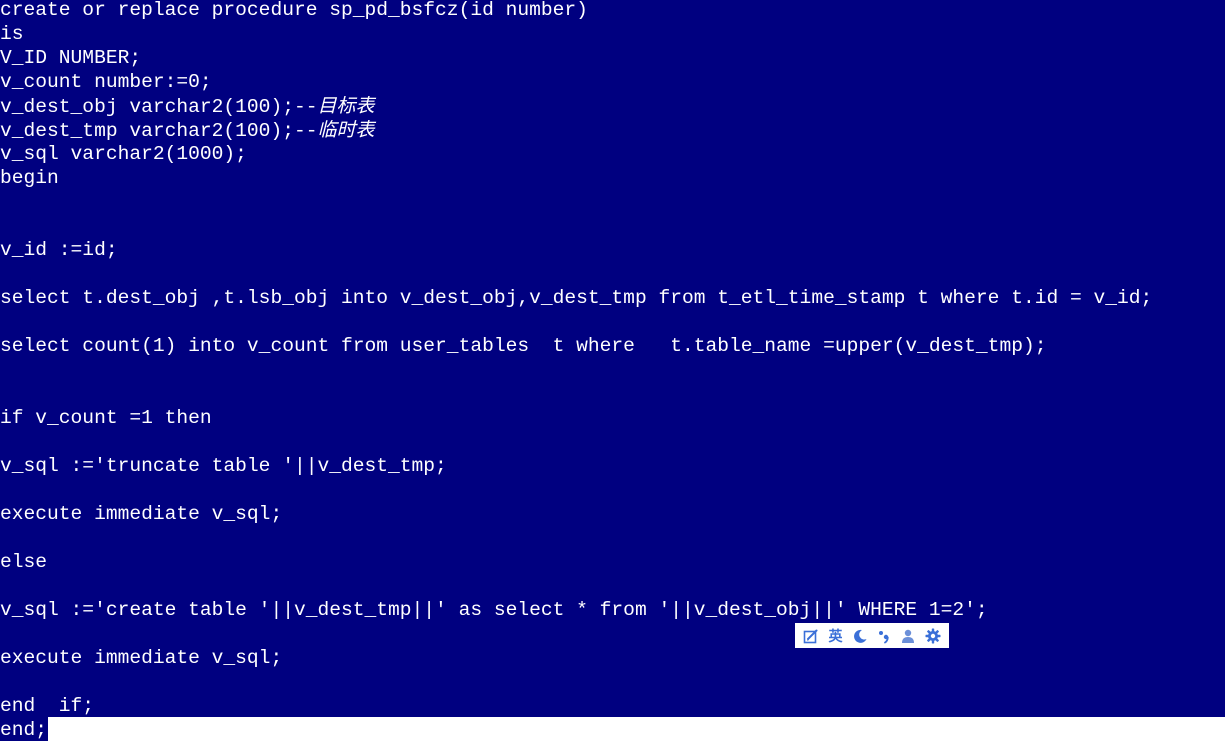 The height and width of the screenshot is (755, 1225). I want to click on code-line: v_dest_obj varchar2(100);--目标表, so click(187, 106).